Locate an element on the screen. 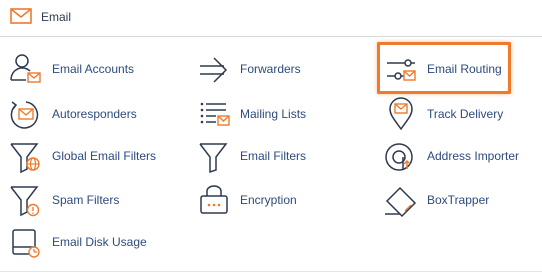  email-accounts-icon is located at coordinates (26, 70).